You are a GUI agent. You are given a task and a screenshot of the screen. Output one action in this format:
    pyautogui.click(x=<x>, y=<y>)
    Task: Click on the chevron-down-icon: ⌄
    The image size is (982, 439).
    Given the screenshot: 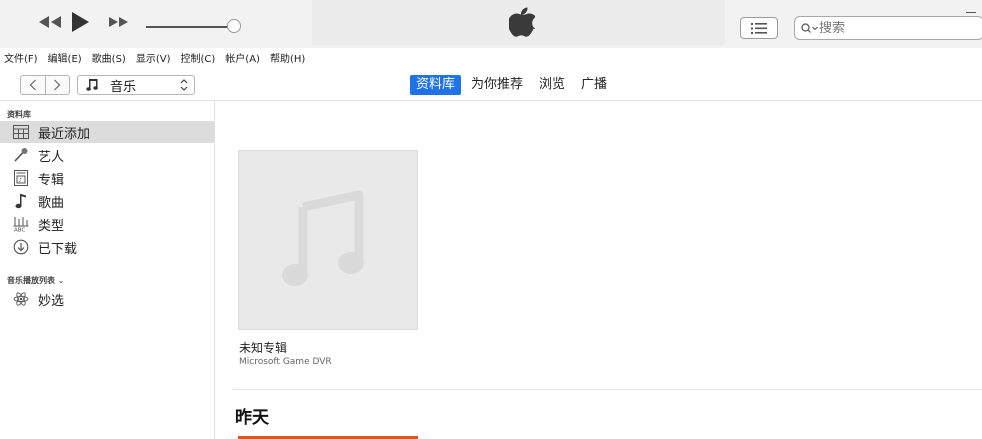 What is the action you would take?
    pyautogui.click(x=61, y=280)
    